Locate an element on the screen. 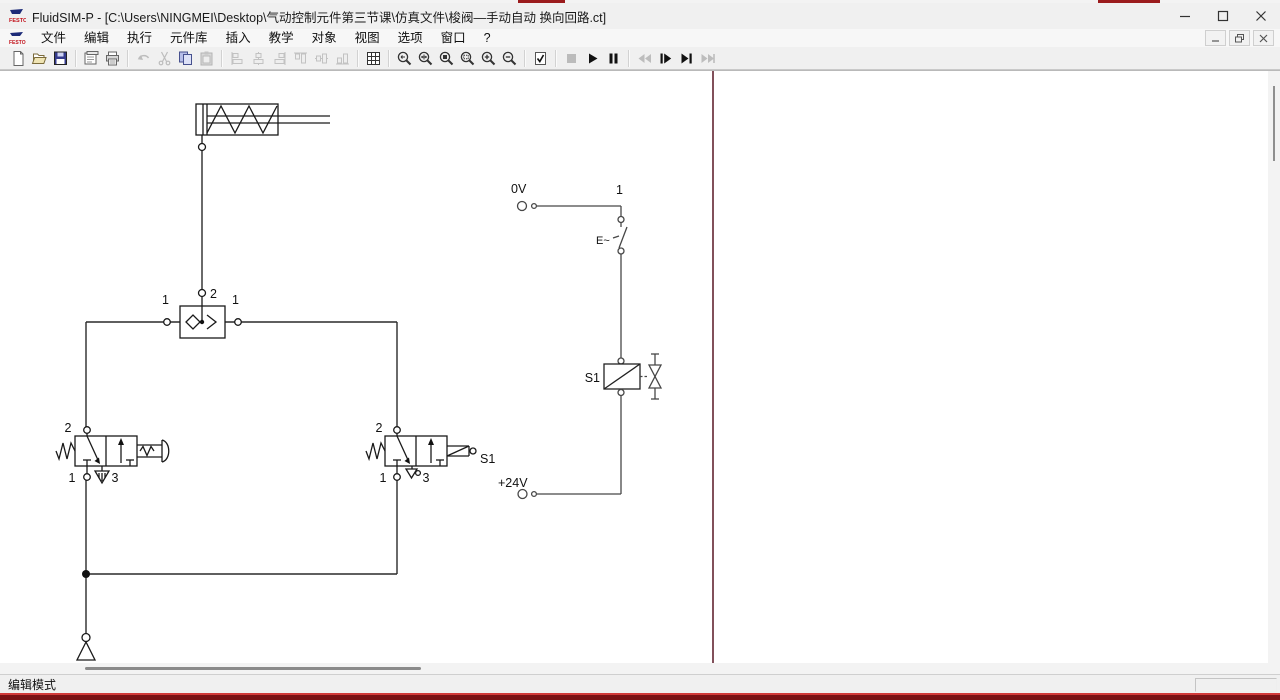  rail-label-0v: 0V is located at coordinates (519, 189).